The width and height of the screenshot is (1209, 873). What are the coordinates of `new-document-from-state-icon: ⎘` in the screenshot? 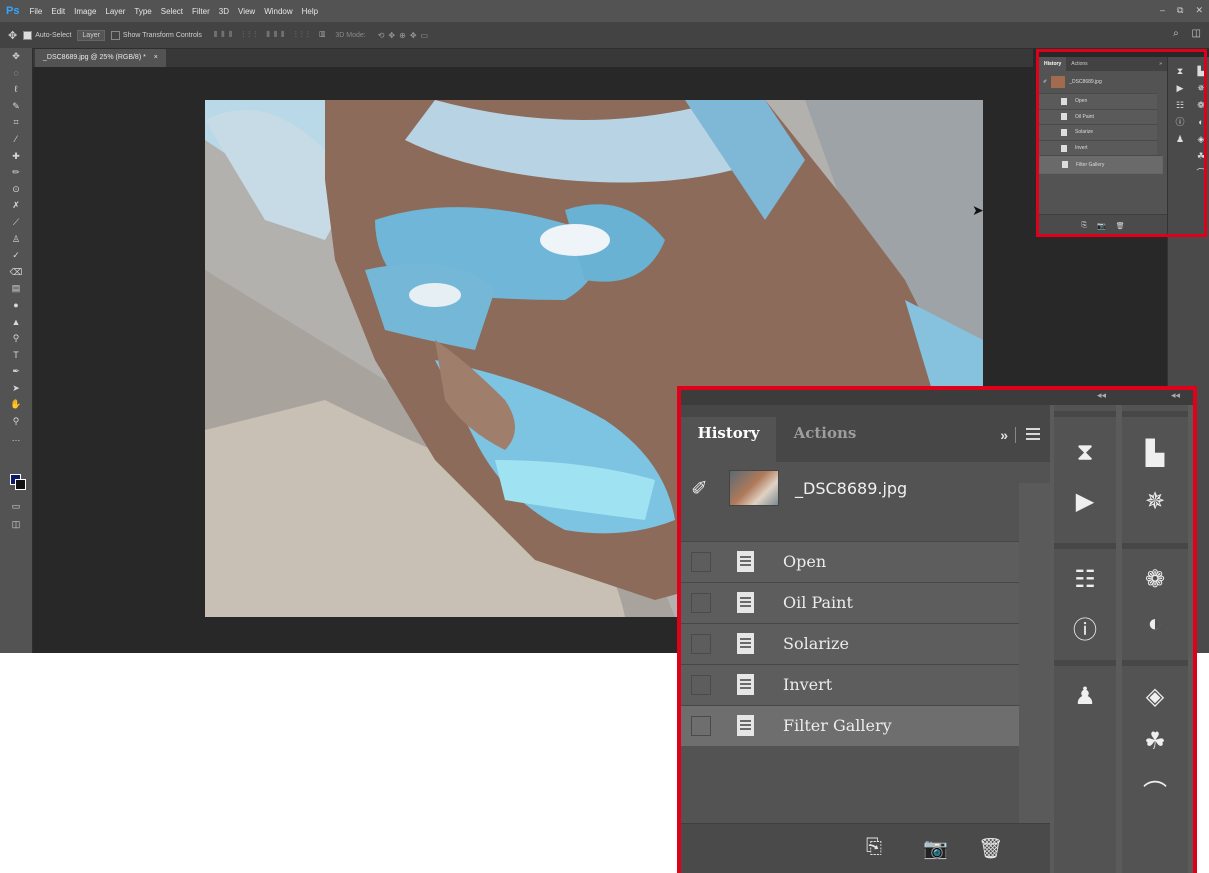 It's located at (874, 847).